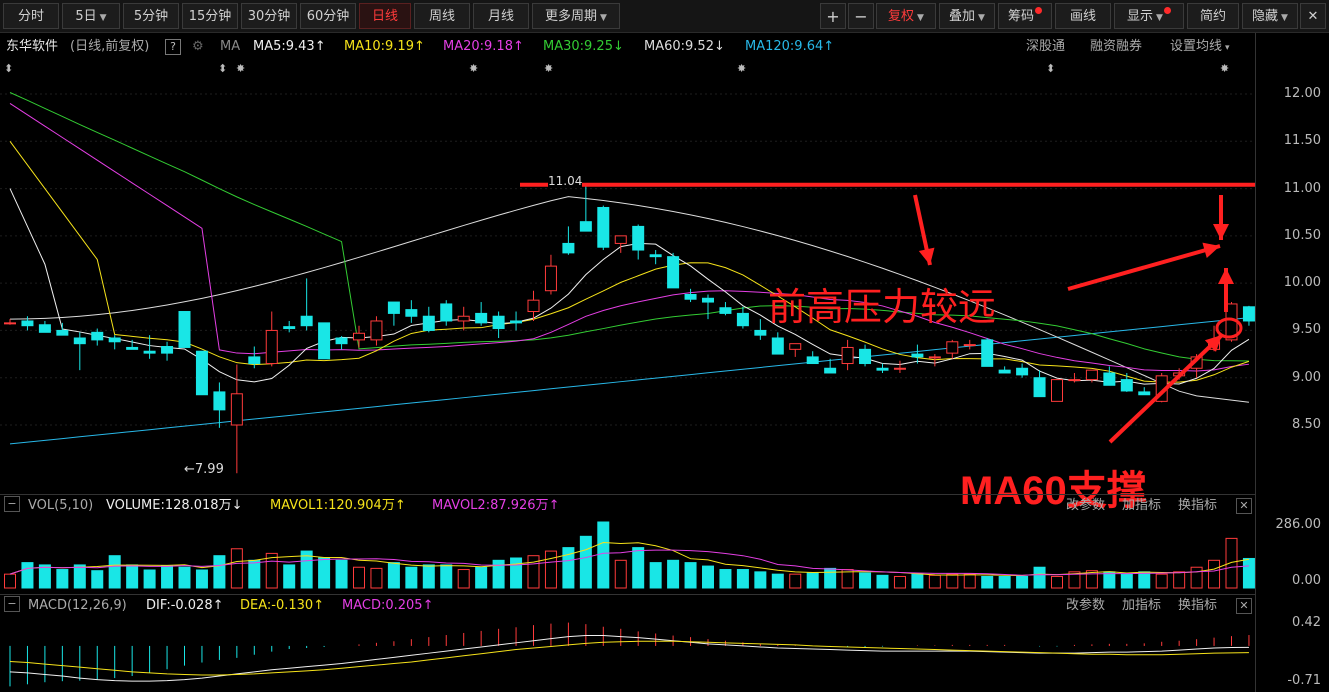 The width and height of the screenshot is (1329, 692). What do you see at coordinates (1045, 47) in the screenshot?
I see `sz-connect-link: 深股通` at bounding box center [1045, 47].